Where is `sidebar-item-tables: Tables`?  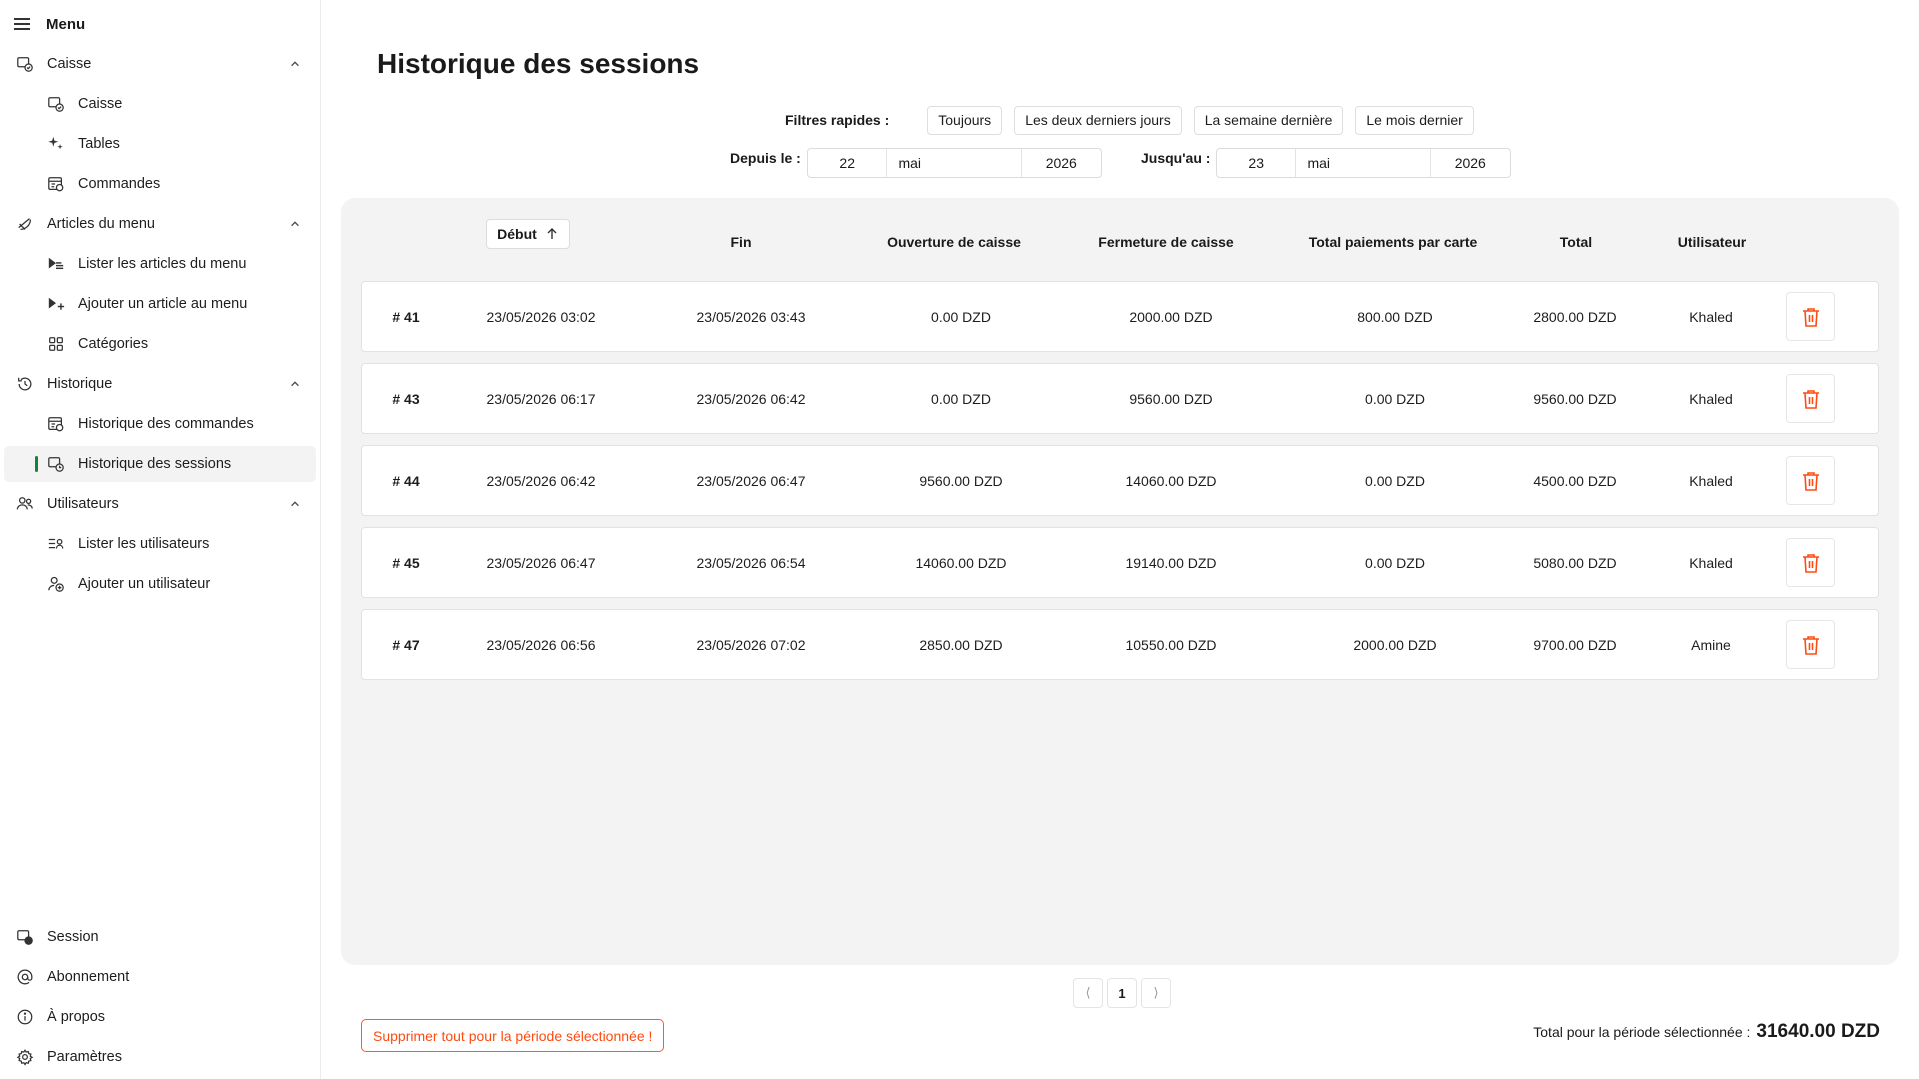 sidebar-item-tables: Tables is located at coordinates (160, 144).